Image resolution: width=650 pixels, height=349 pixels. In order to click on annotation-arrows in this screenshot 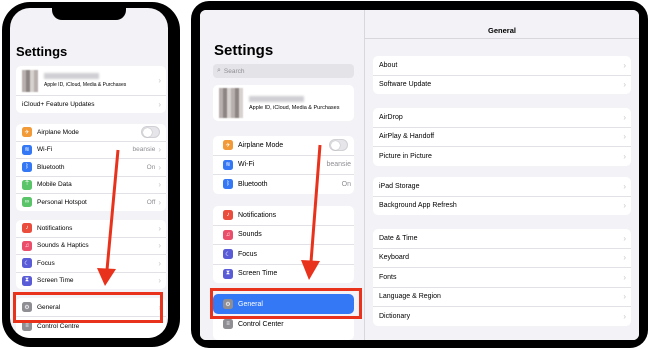, I will do `click(209, 215)`.